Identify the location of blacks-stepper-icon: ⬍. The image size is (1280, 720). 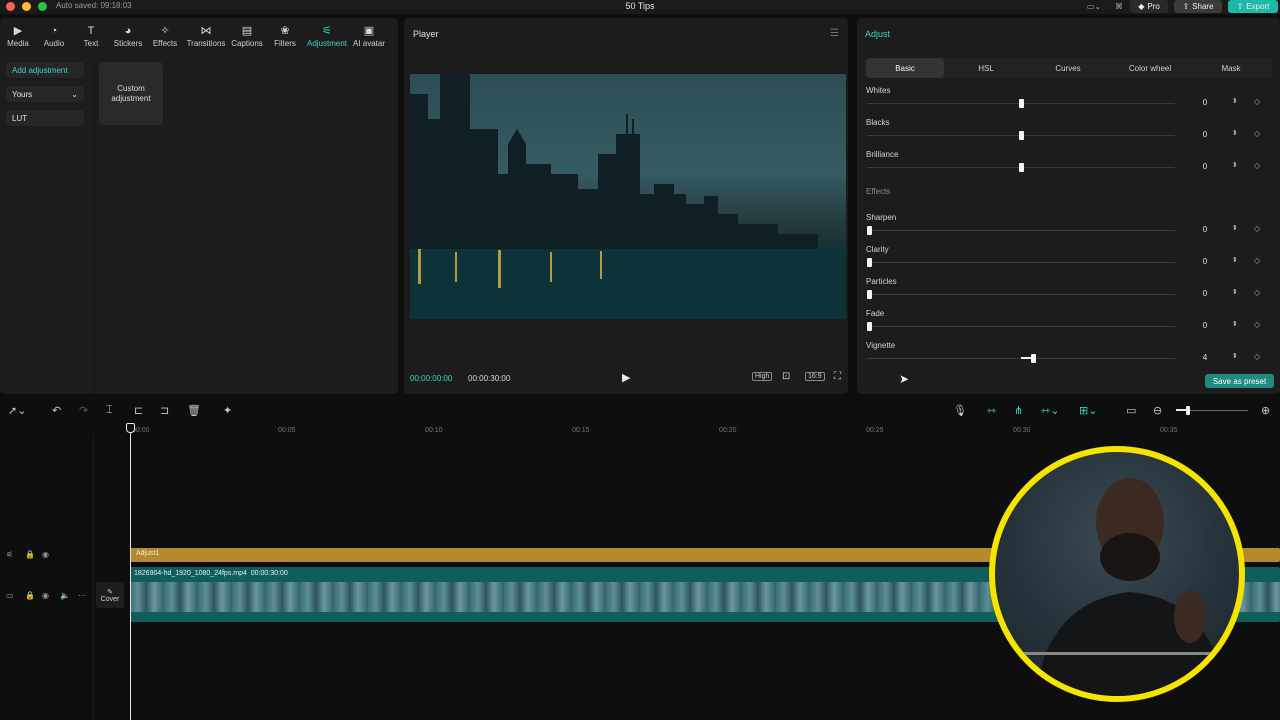
(1235, 133).